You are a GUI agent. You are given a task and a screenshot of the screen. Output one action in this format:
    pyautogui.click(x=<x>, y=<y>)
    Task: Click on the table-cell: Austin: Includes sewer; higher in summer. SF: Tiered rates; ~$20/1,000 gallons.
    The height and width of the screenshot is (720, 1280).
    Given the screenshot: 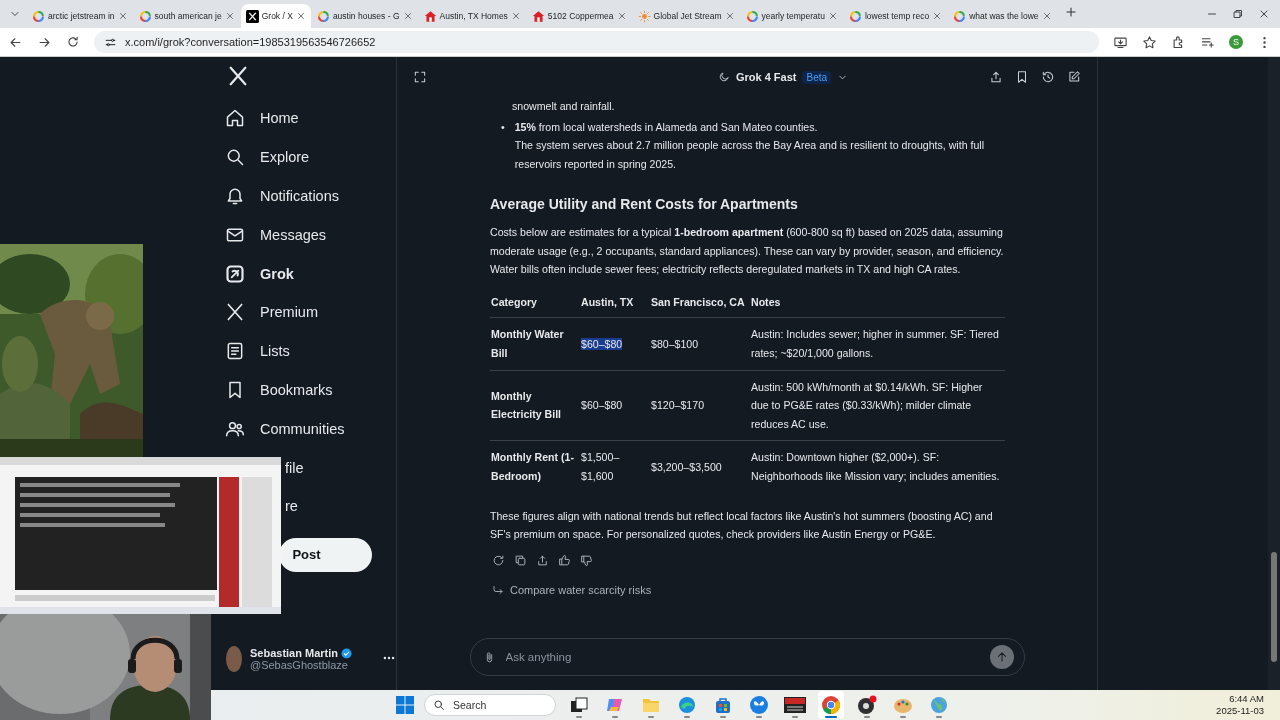 What is the action you would take?
    pyautogui.click(x=875, y=343)
    